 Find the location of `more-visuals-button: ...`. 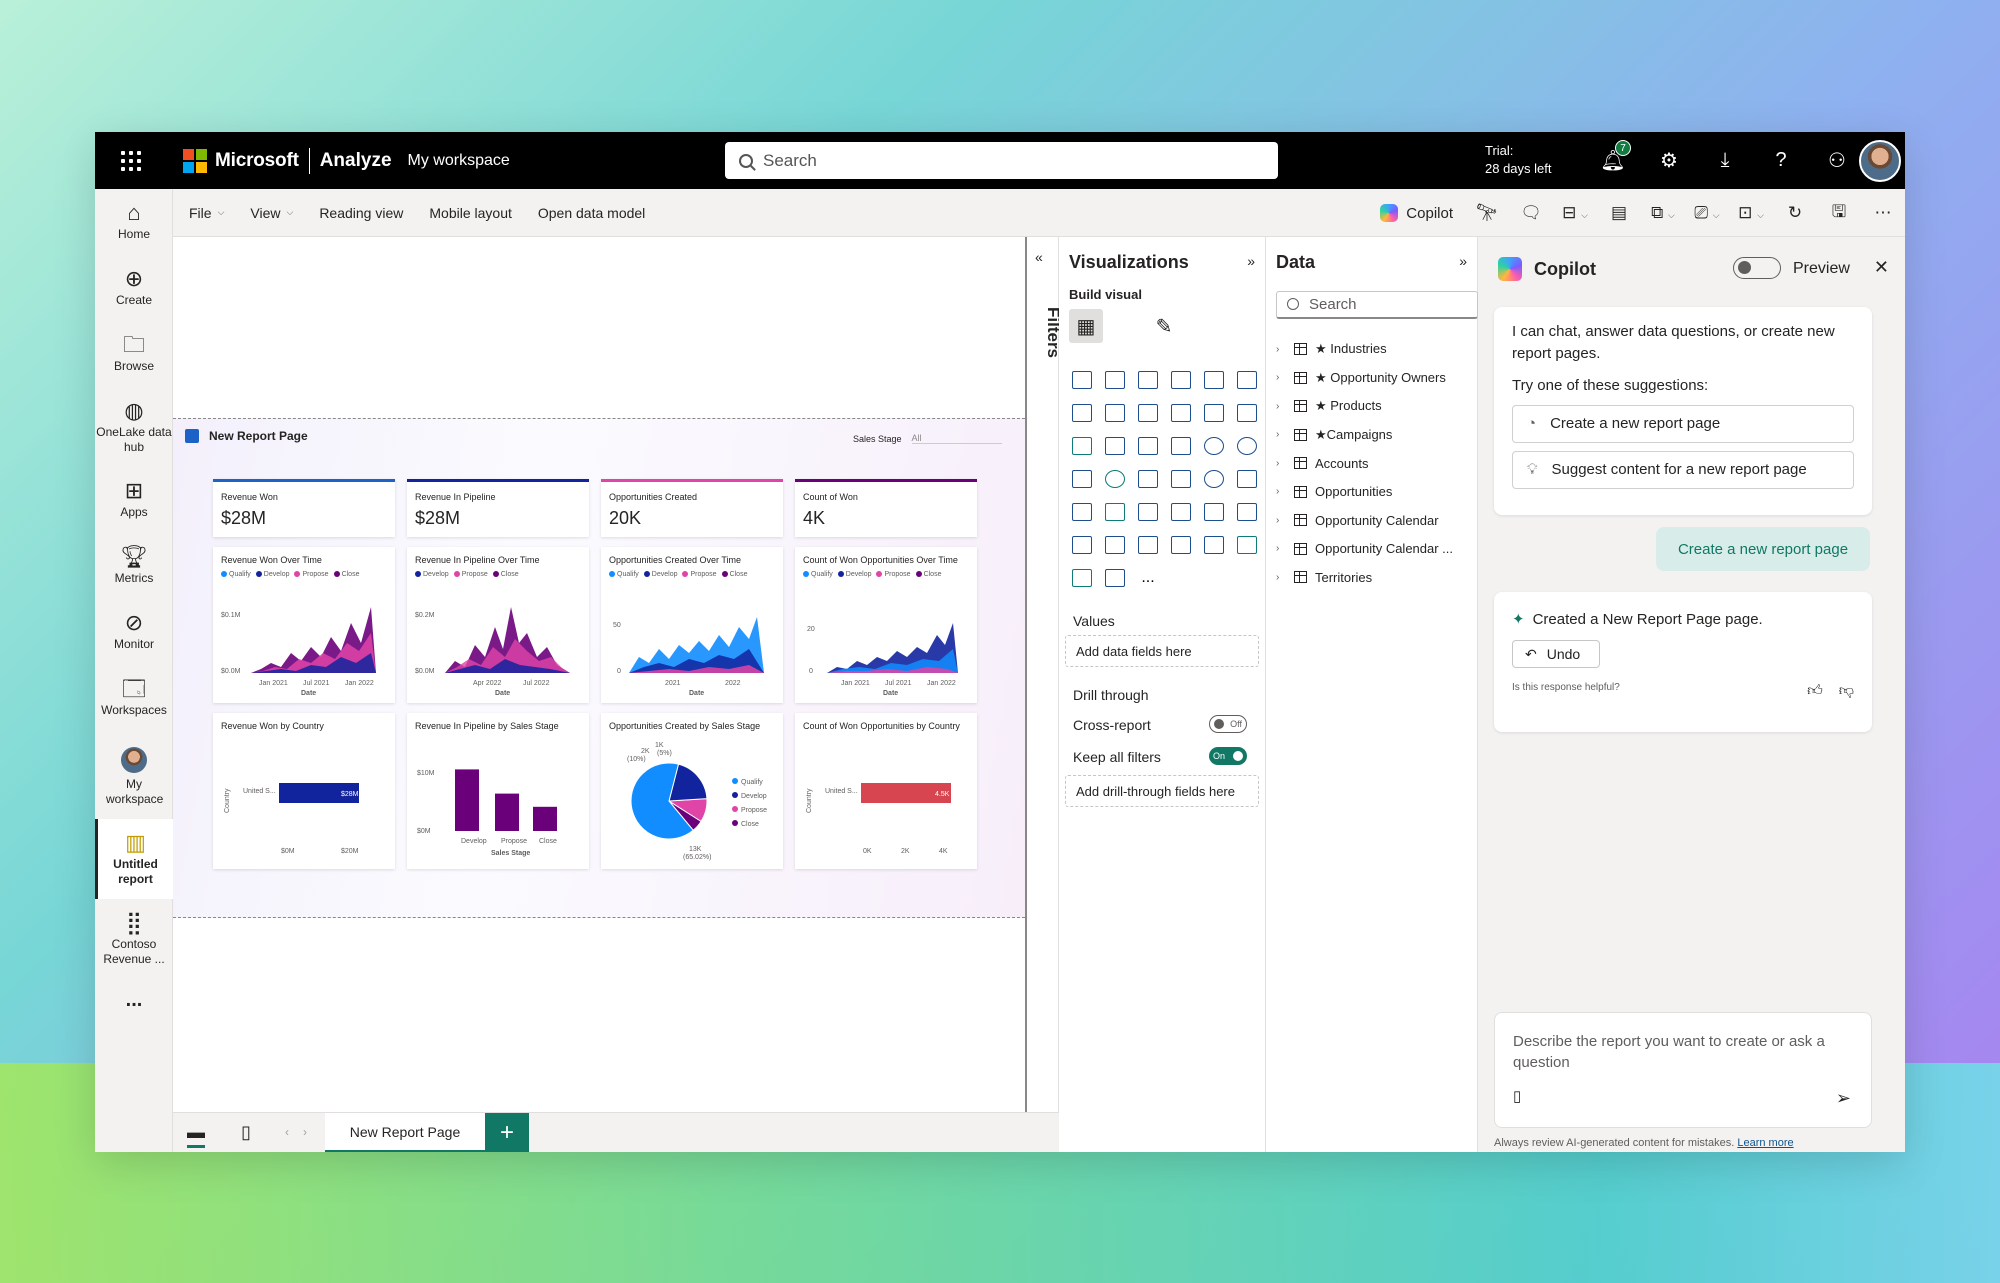

more-visuals-button: ... is located at coordinates (1148, 578).